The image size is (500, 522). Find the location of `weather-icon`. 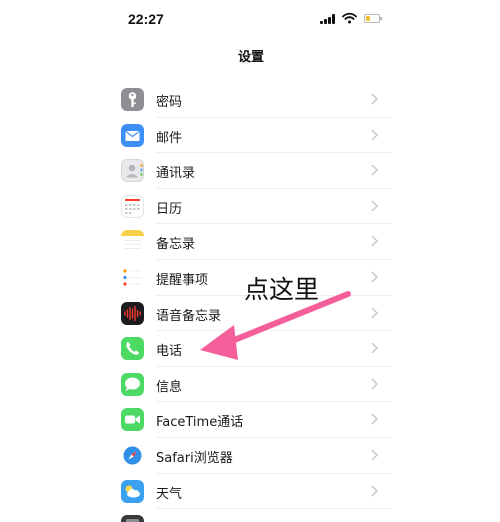

weather-icon is located at coordinates (132, 491).